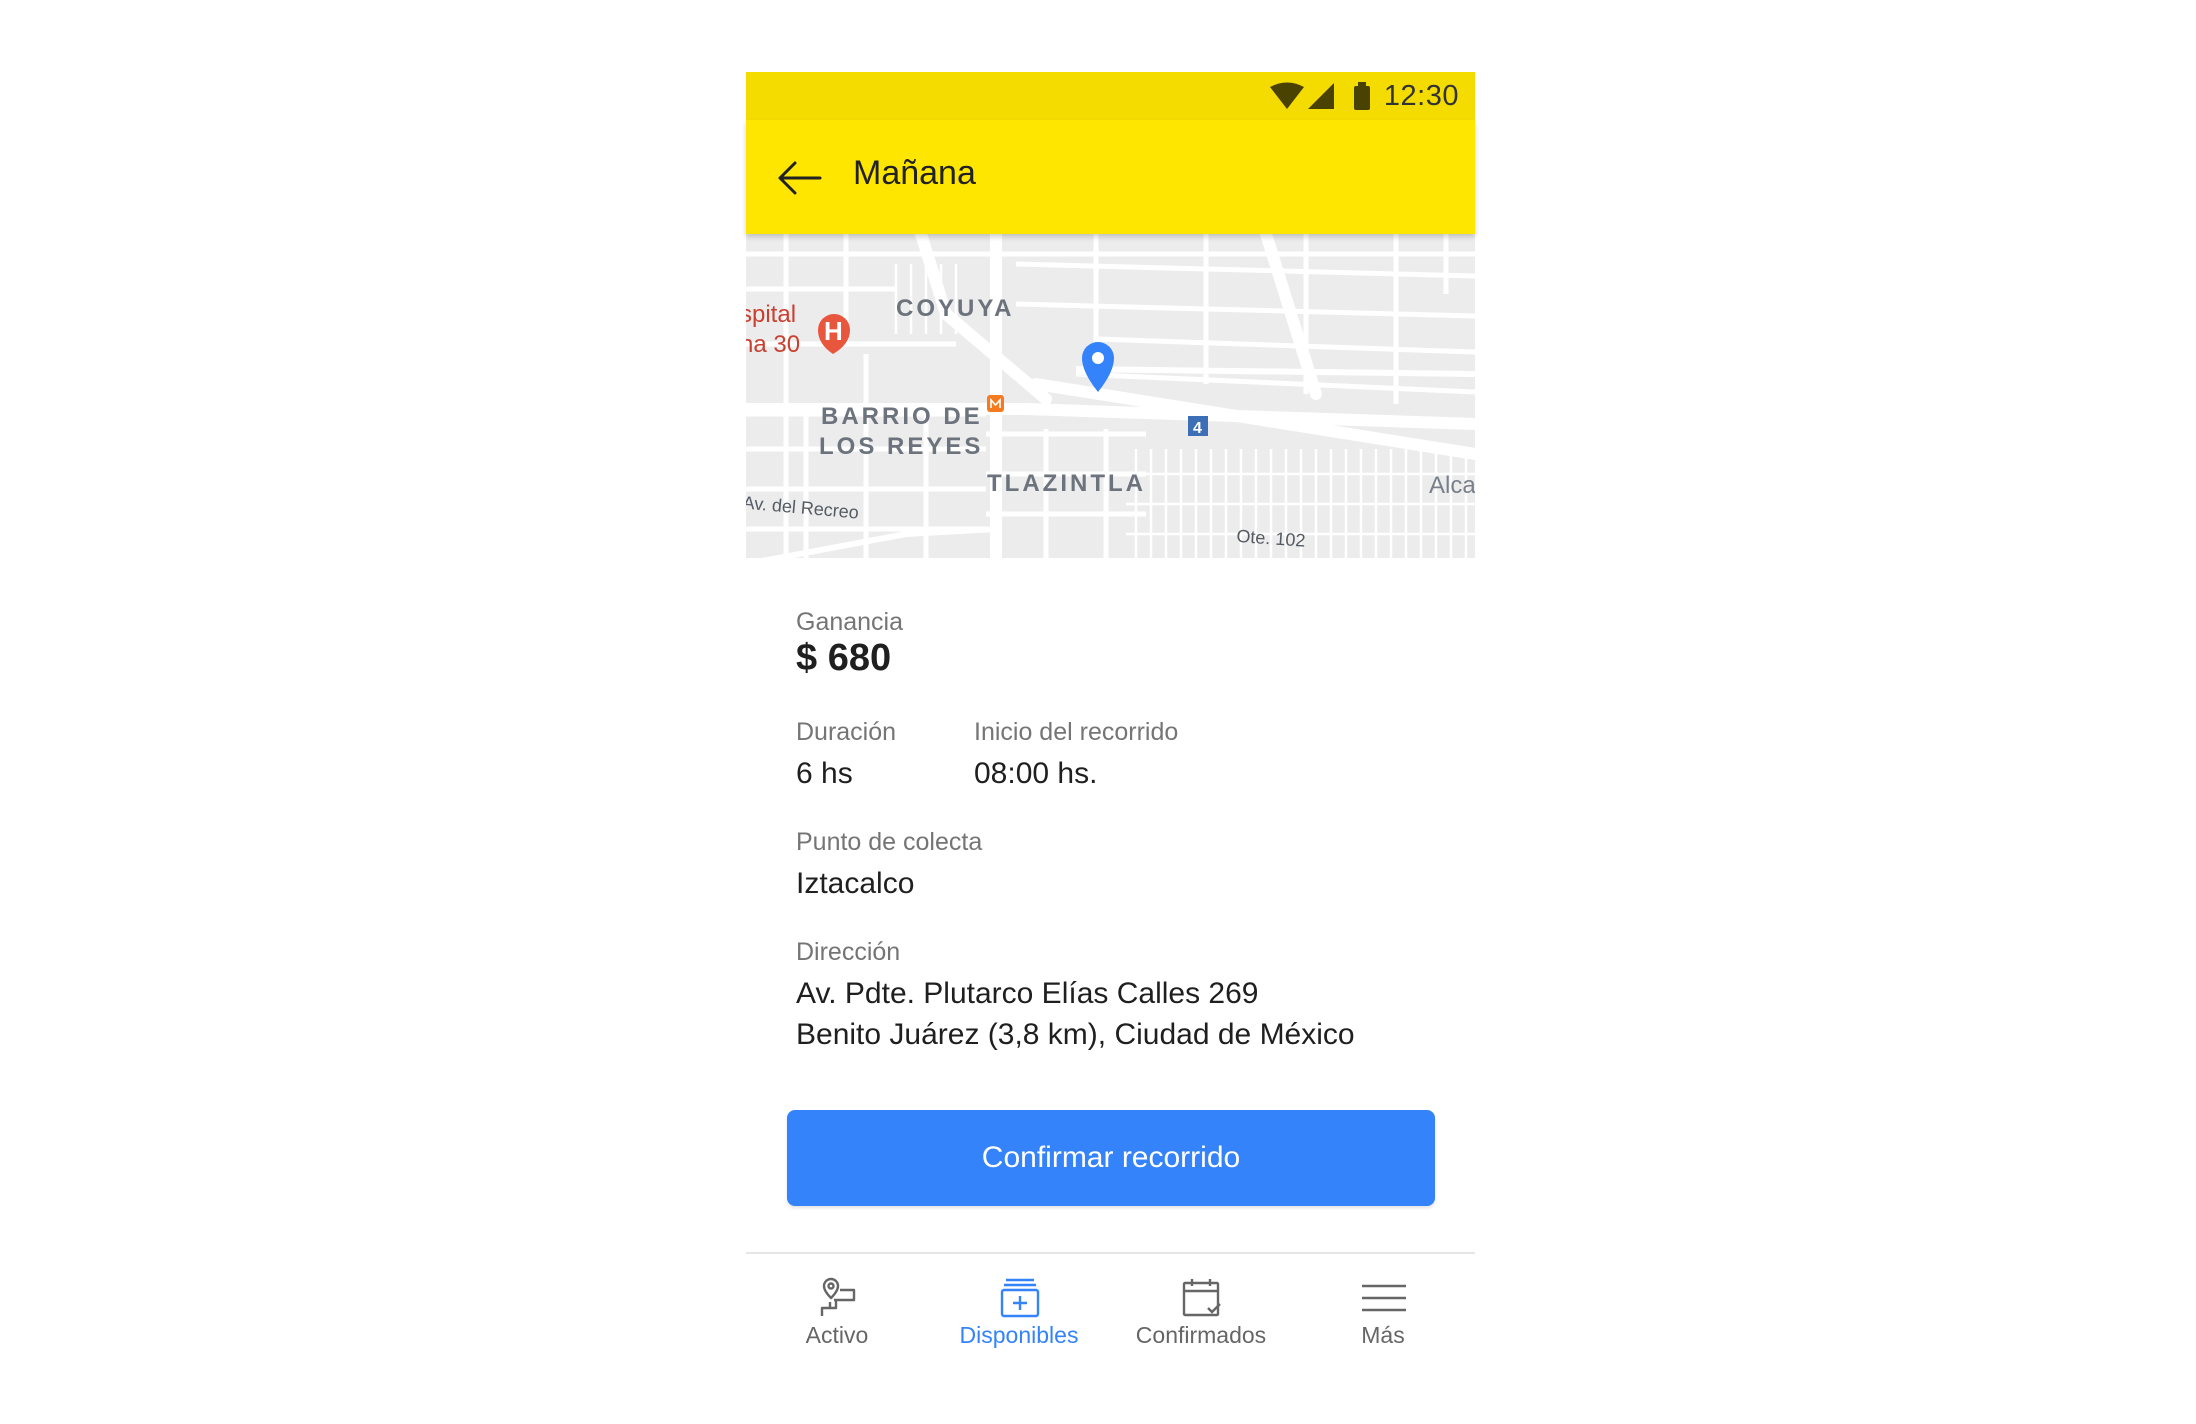 The image size is (2196, 1424). What do you see at coordinates (848, 952) in the screenshot?
I see `address-label: Dirección` at bounding box center [848, 952].